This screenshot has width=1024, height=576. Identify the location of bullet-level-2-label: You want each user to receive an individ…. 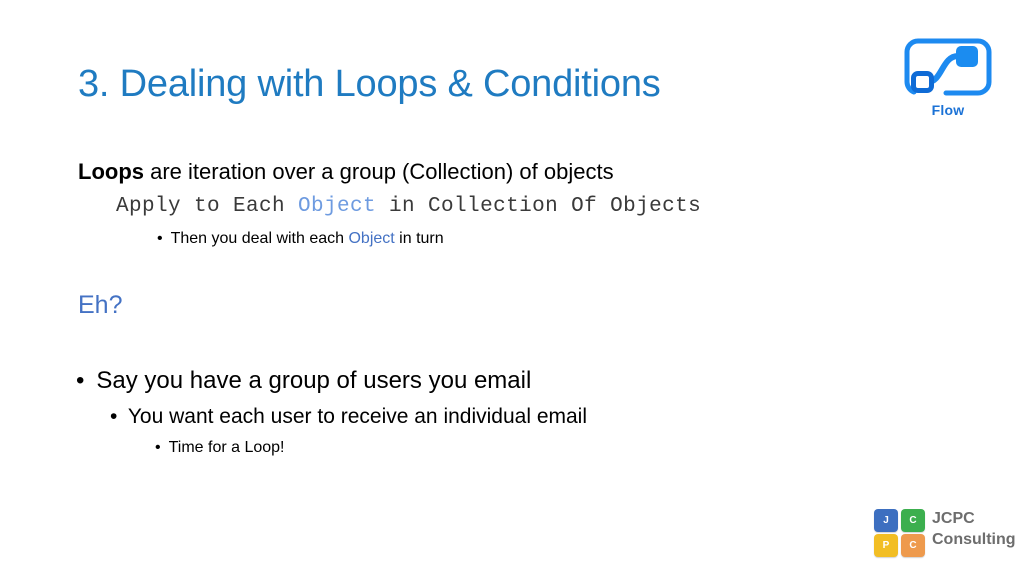
(357, 416).